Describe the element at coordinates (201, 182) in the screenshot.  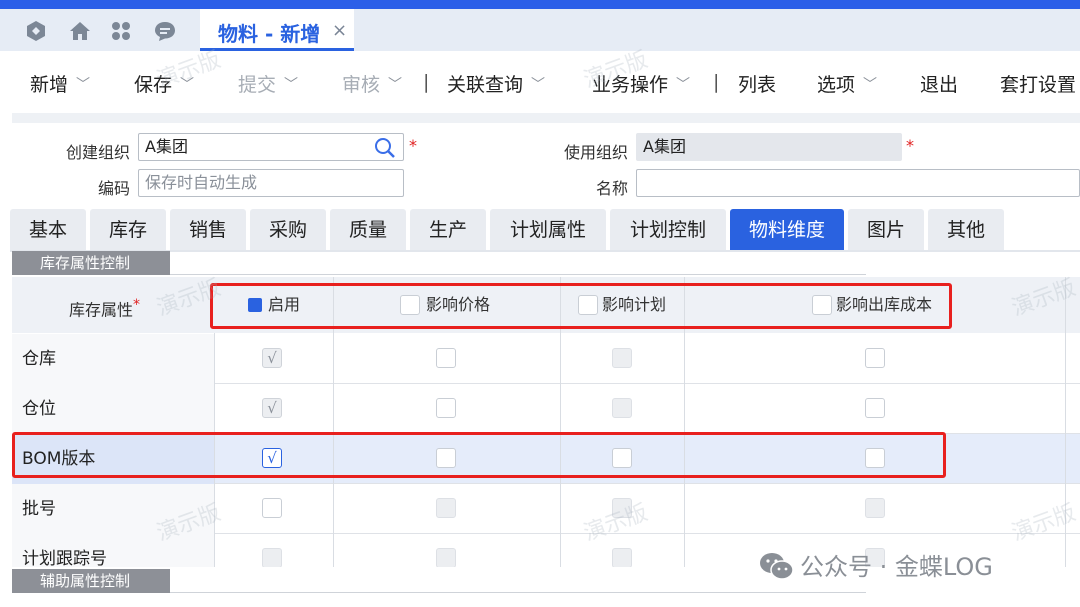
I see `code-placeholder: 保存时自动生成` at that location.